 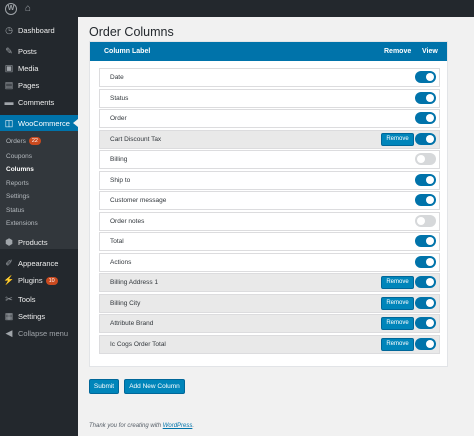 I want to click on submenu-columns: Columns, so click(x=20, y=169).